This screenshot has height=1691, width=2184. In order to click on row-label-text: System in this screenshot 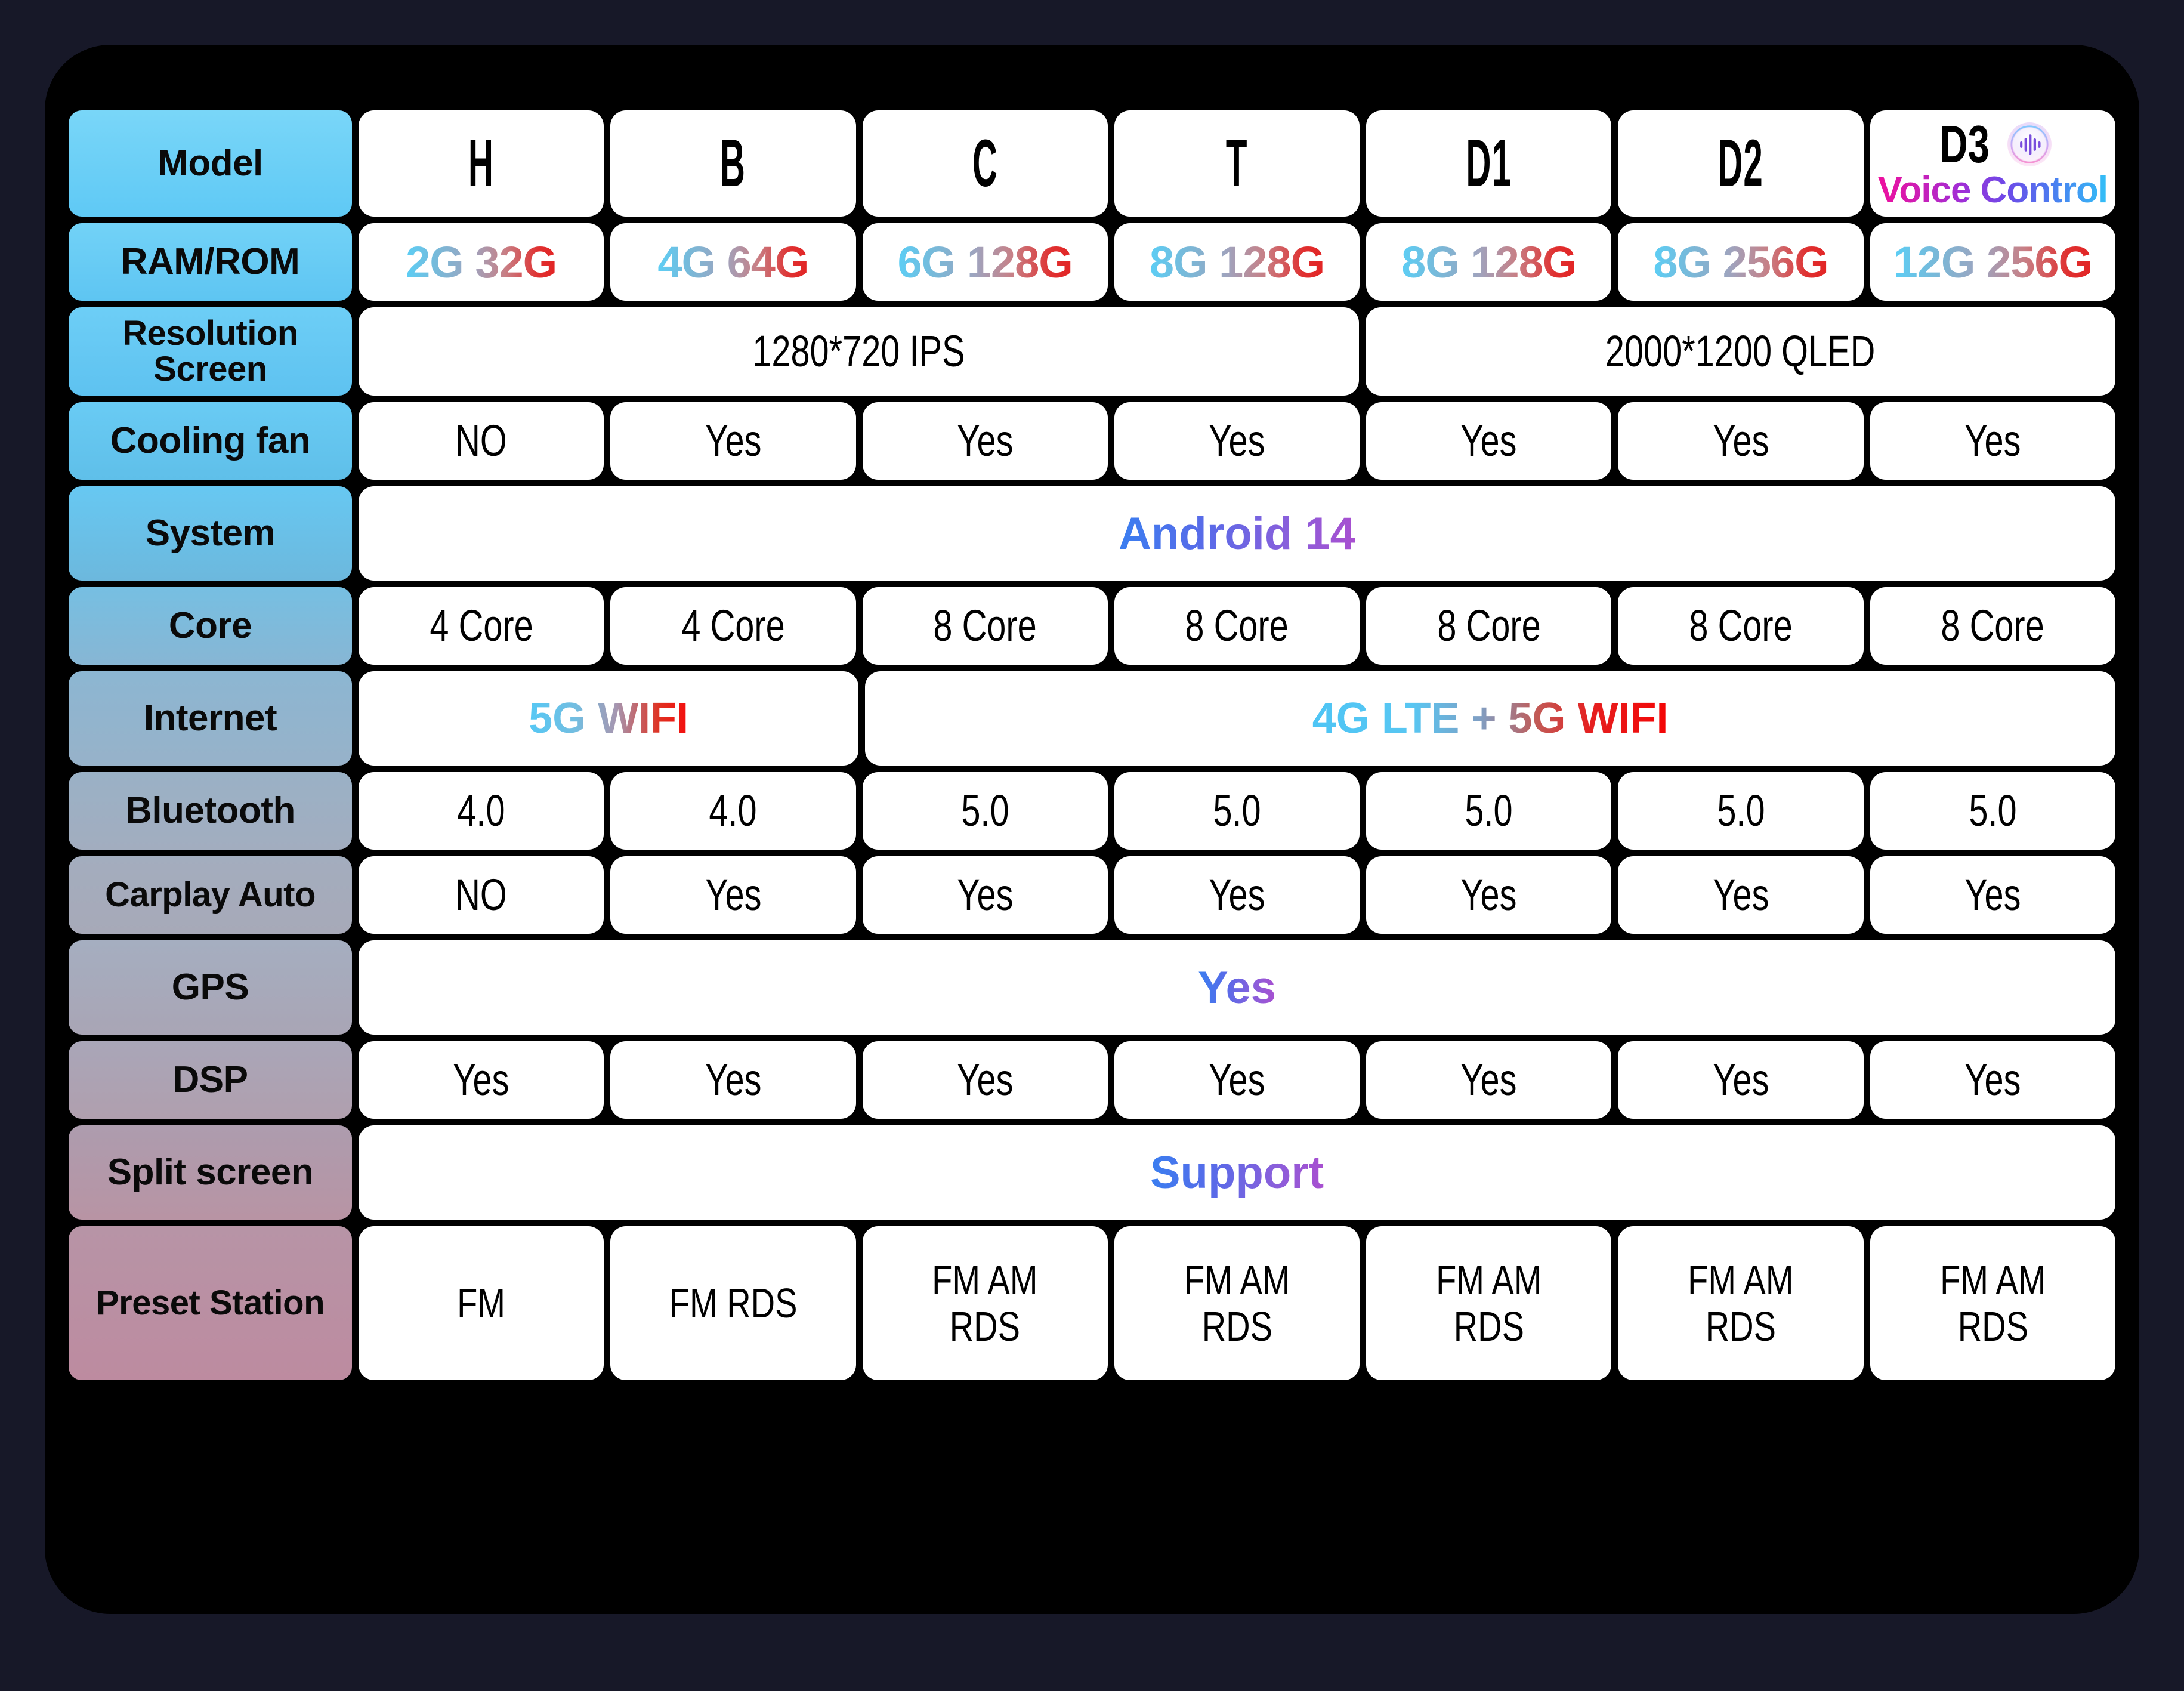, I will do `click(211, 533)`.